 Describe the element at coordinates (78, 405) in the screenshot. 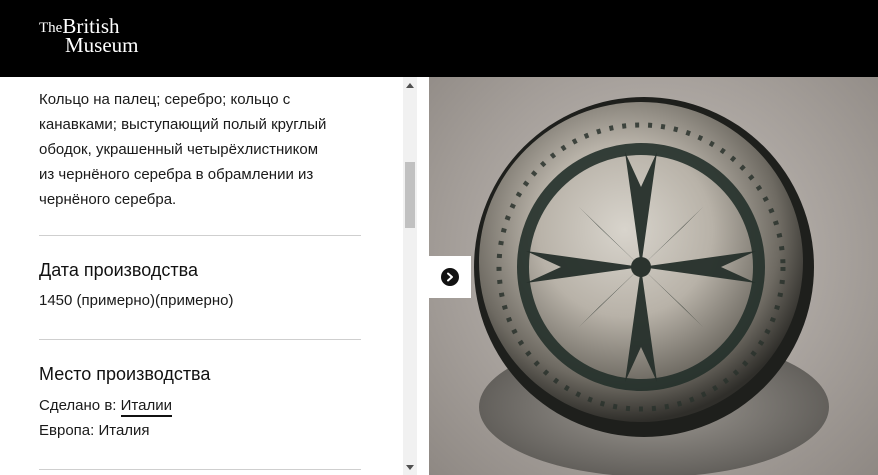

I see `made-in-label: Сделано в:` at that location.